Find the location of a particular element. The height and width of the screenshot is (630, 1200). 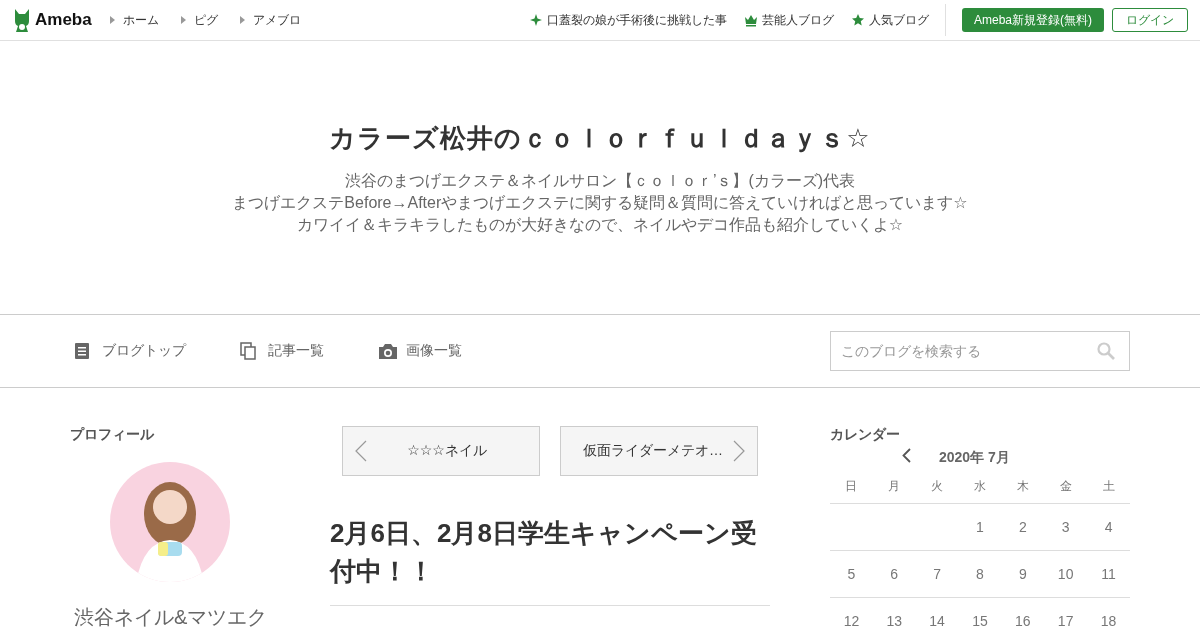

weekday-label: 水 is located at coordinates (980, 486).